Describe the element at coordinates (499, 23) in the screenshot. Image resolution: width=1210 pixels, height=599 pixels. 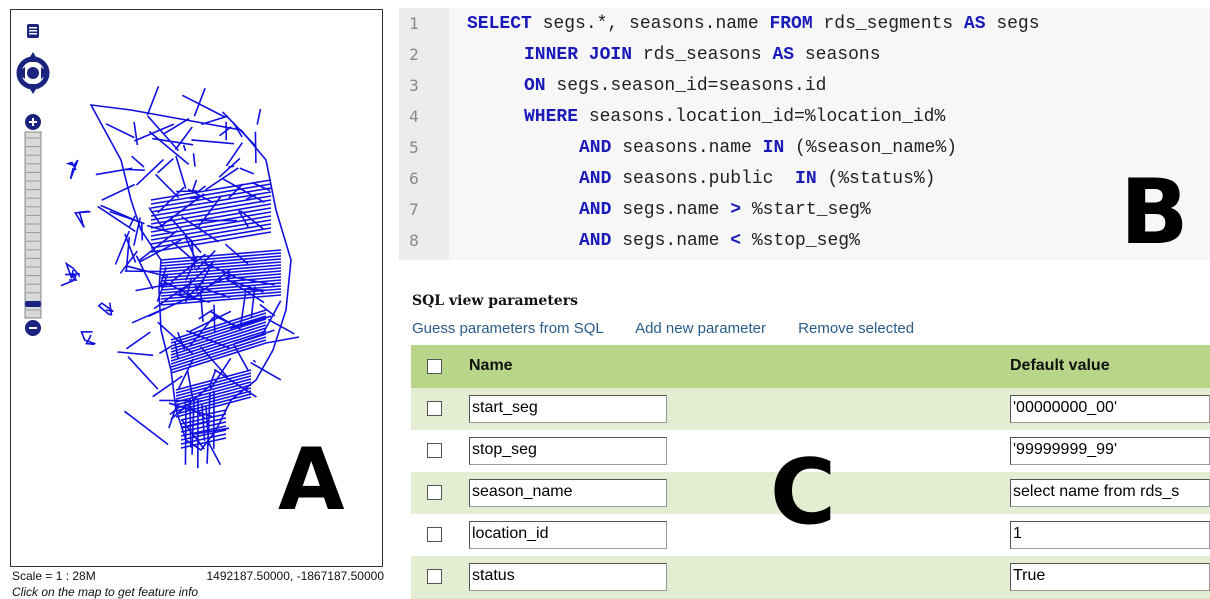
I see `sql-keyword: SELECT` at that location.